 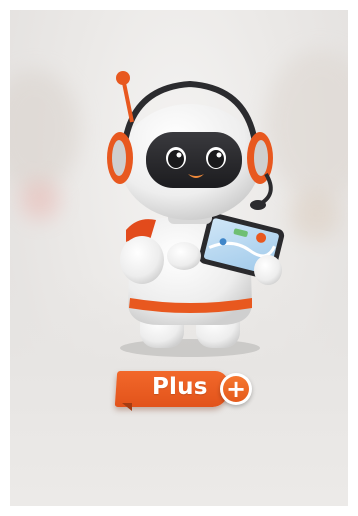 What do you see at coordinates (180, 387) in the screenshot?
I see `plus-label: Plus` at bounding box center [180, 387].